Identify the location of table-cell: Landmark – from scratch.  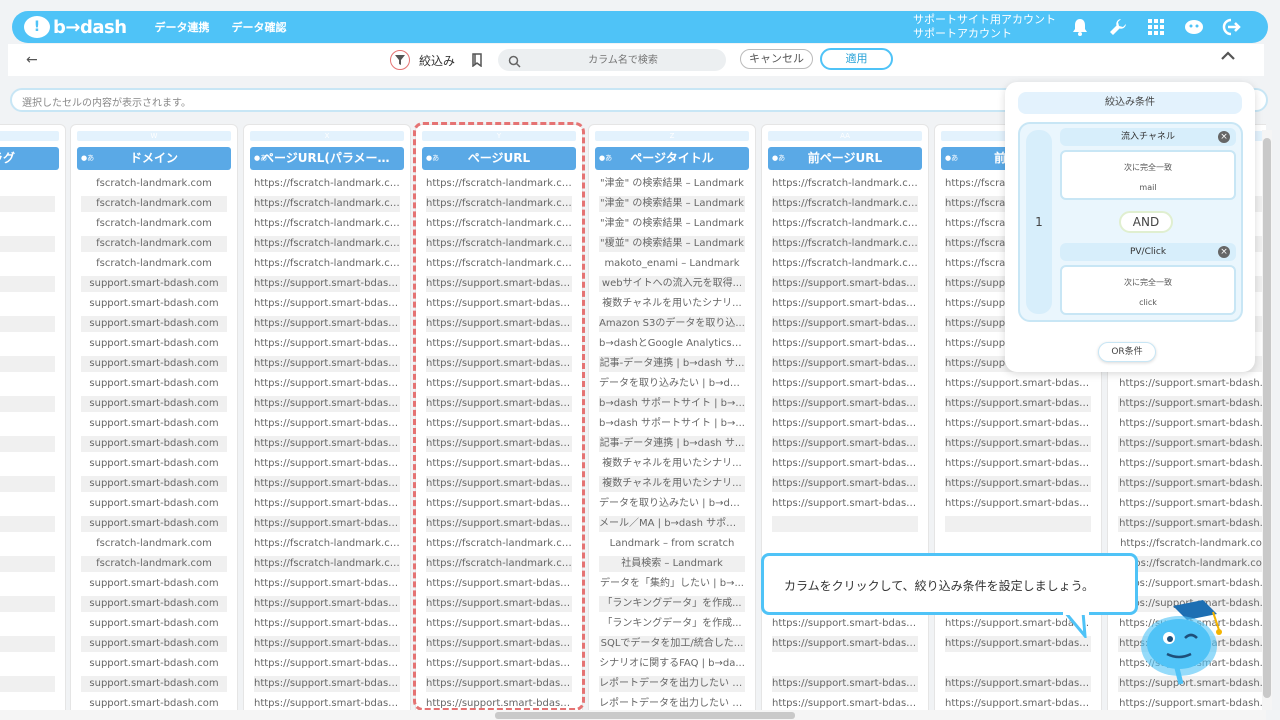
(672, 544).